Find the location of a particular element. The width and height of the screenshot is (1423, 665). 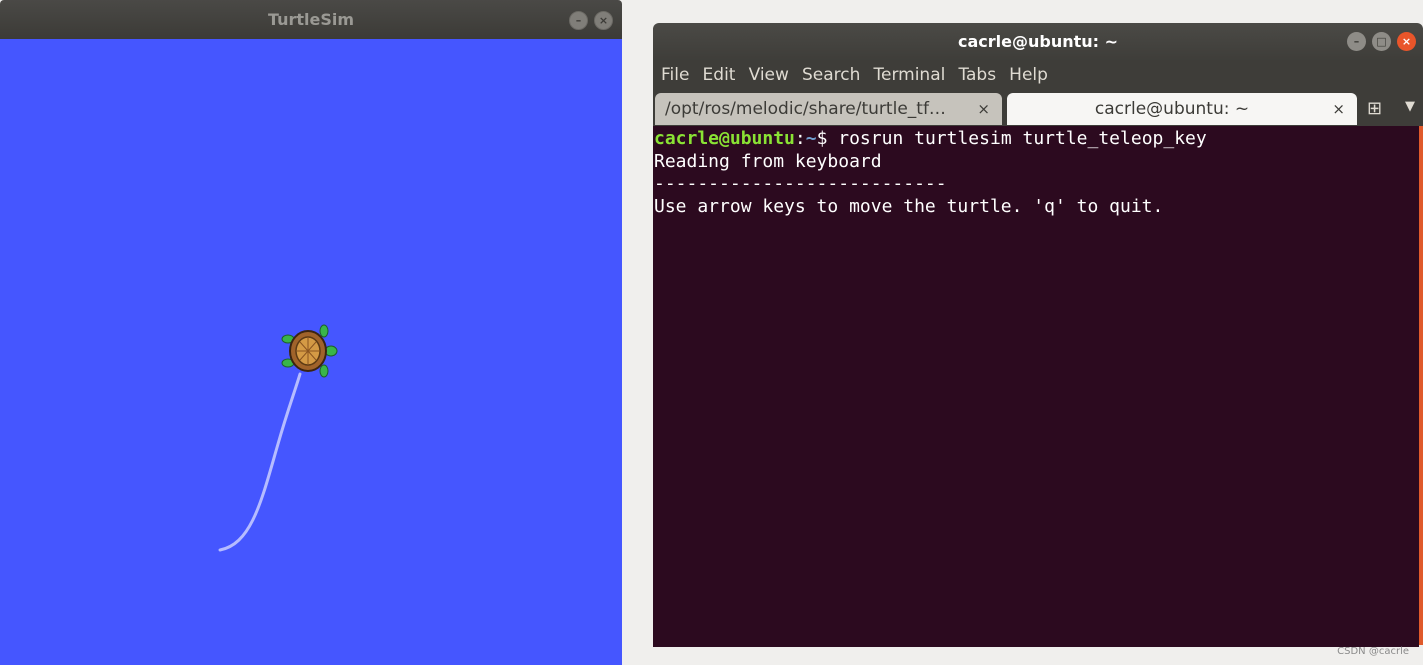

menubar: File Edit View Search Terminal Tabs Help is located at coordinates (1038, 76).